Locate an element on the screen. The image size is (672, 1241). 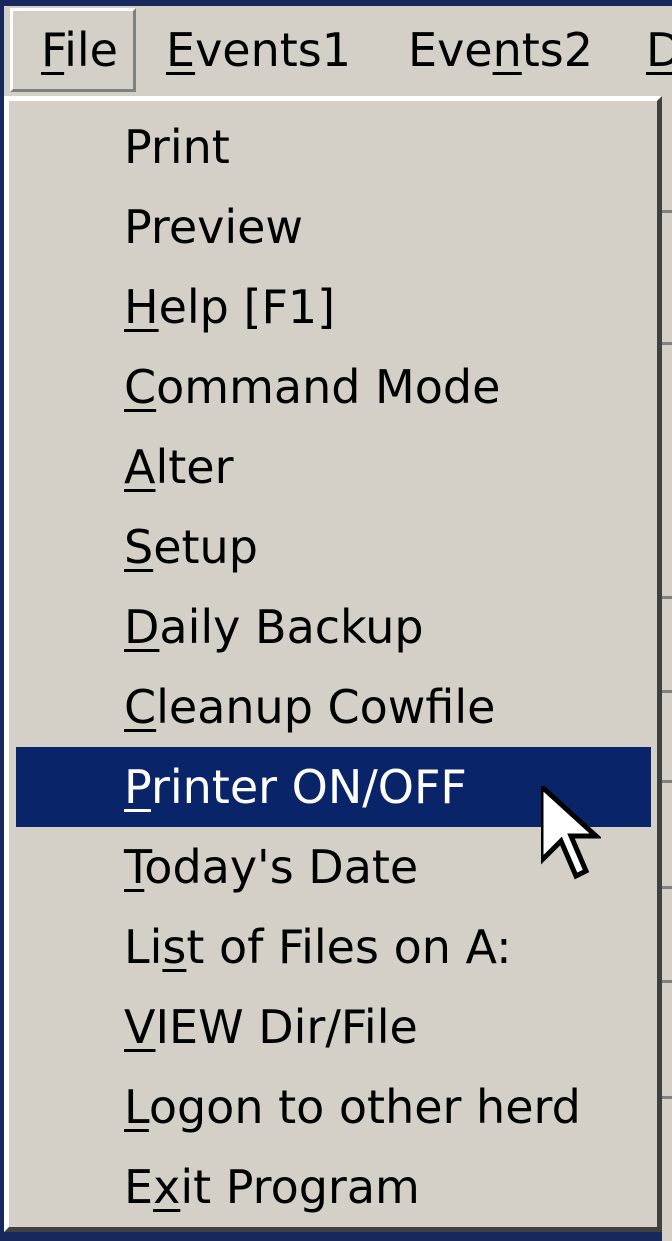
menu-d-partial: D is located at coordinates (659, 50).